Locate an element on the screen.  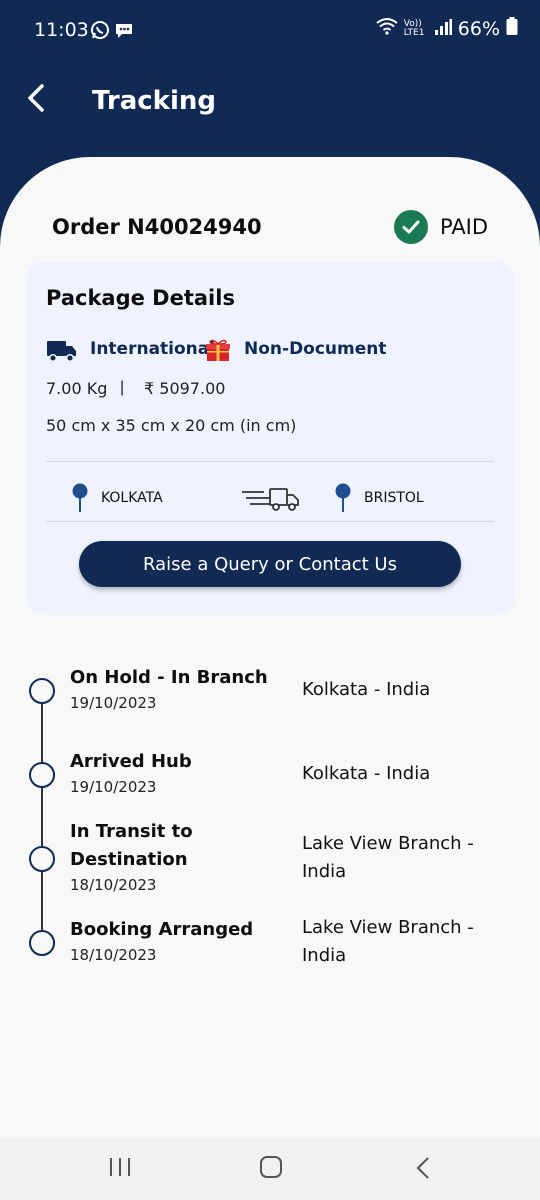
whatsapp-icon is located at coordinates (100, 32).